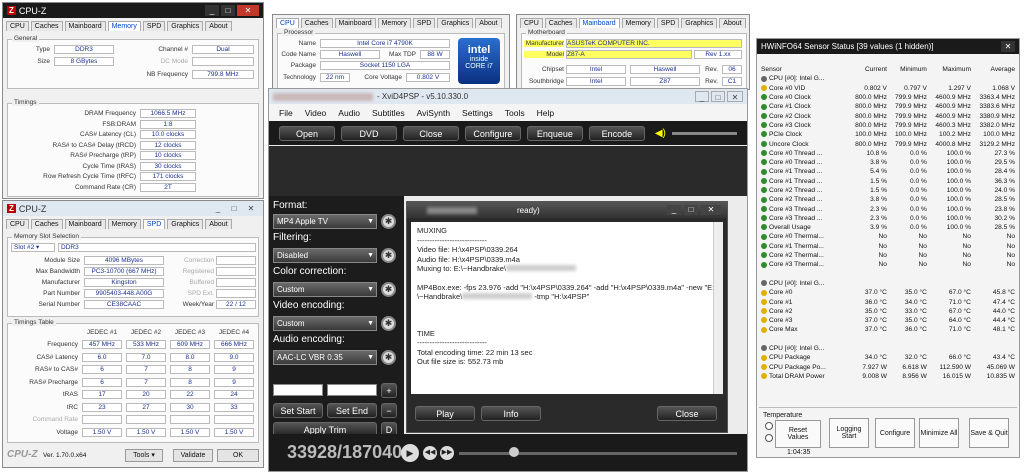 The width and height of the screenshot is (1024, 472). What do you see at coordinates (144, 455) in the screenshot?
I see `tools-button: Tools ▾` at bounding box center [144, 455].